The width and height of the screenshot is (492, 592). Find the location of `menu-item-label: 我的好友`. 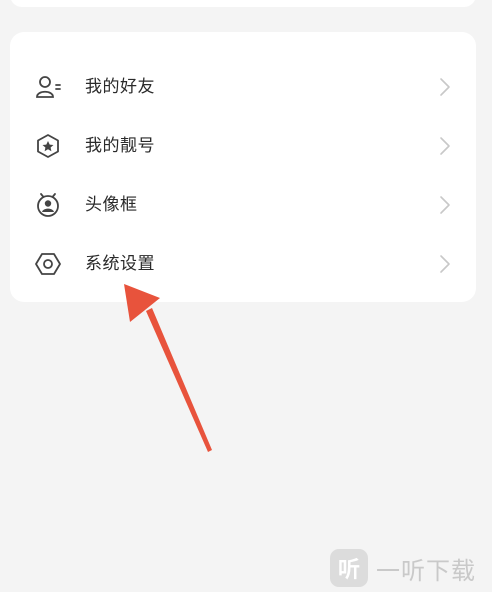

menu-item-label: 我的好友 is located at coordinates (120, 87).